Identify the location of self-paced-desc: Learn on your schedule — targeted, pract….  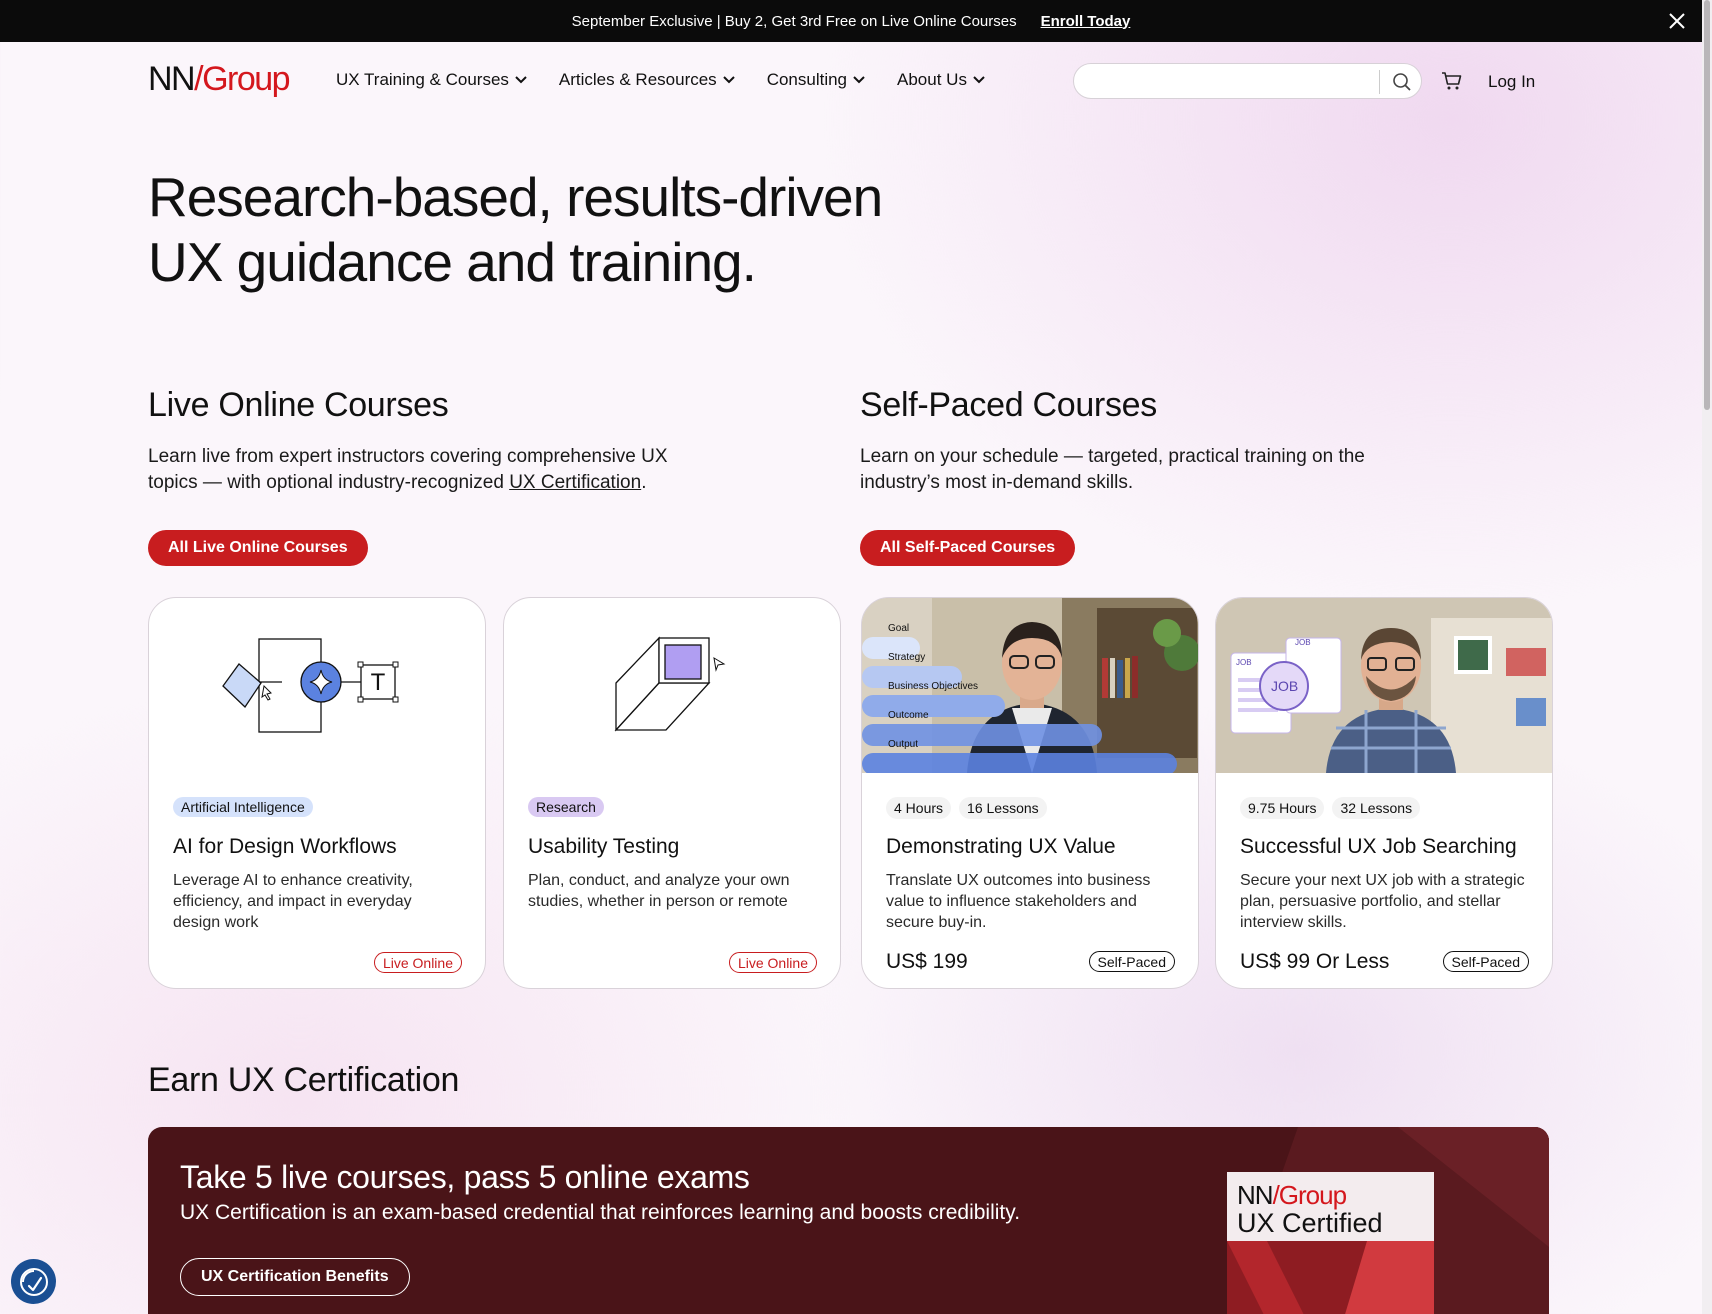
(1112, 469).